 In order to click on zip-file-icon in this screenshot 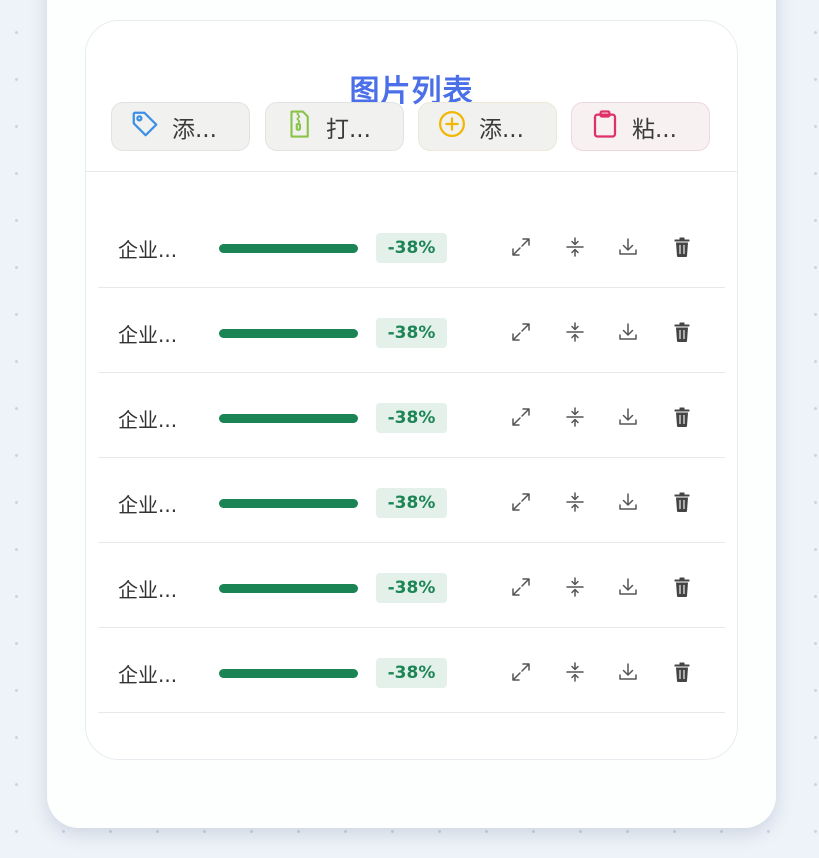, I will do `click(299, 127)`.